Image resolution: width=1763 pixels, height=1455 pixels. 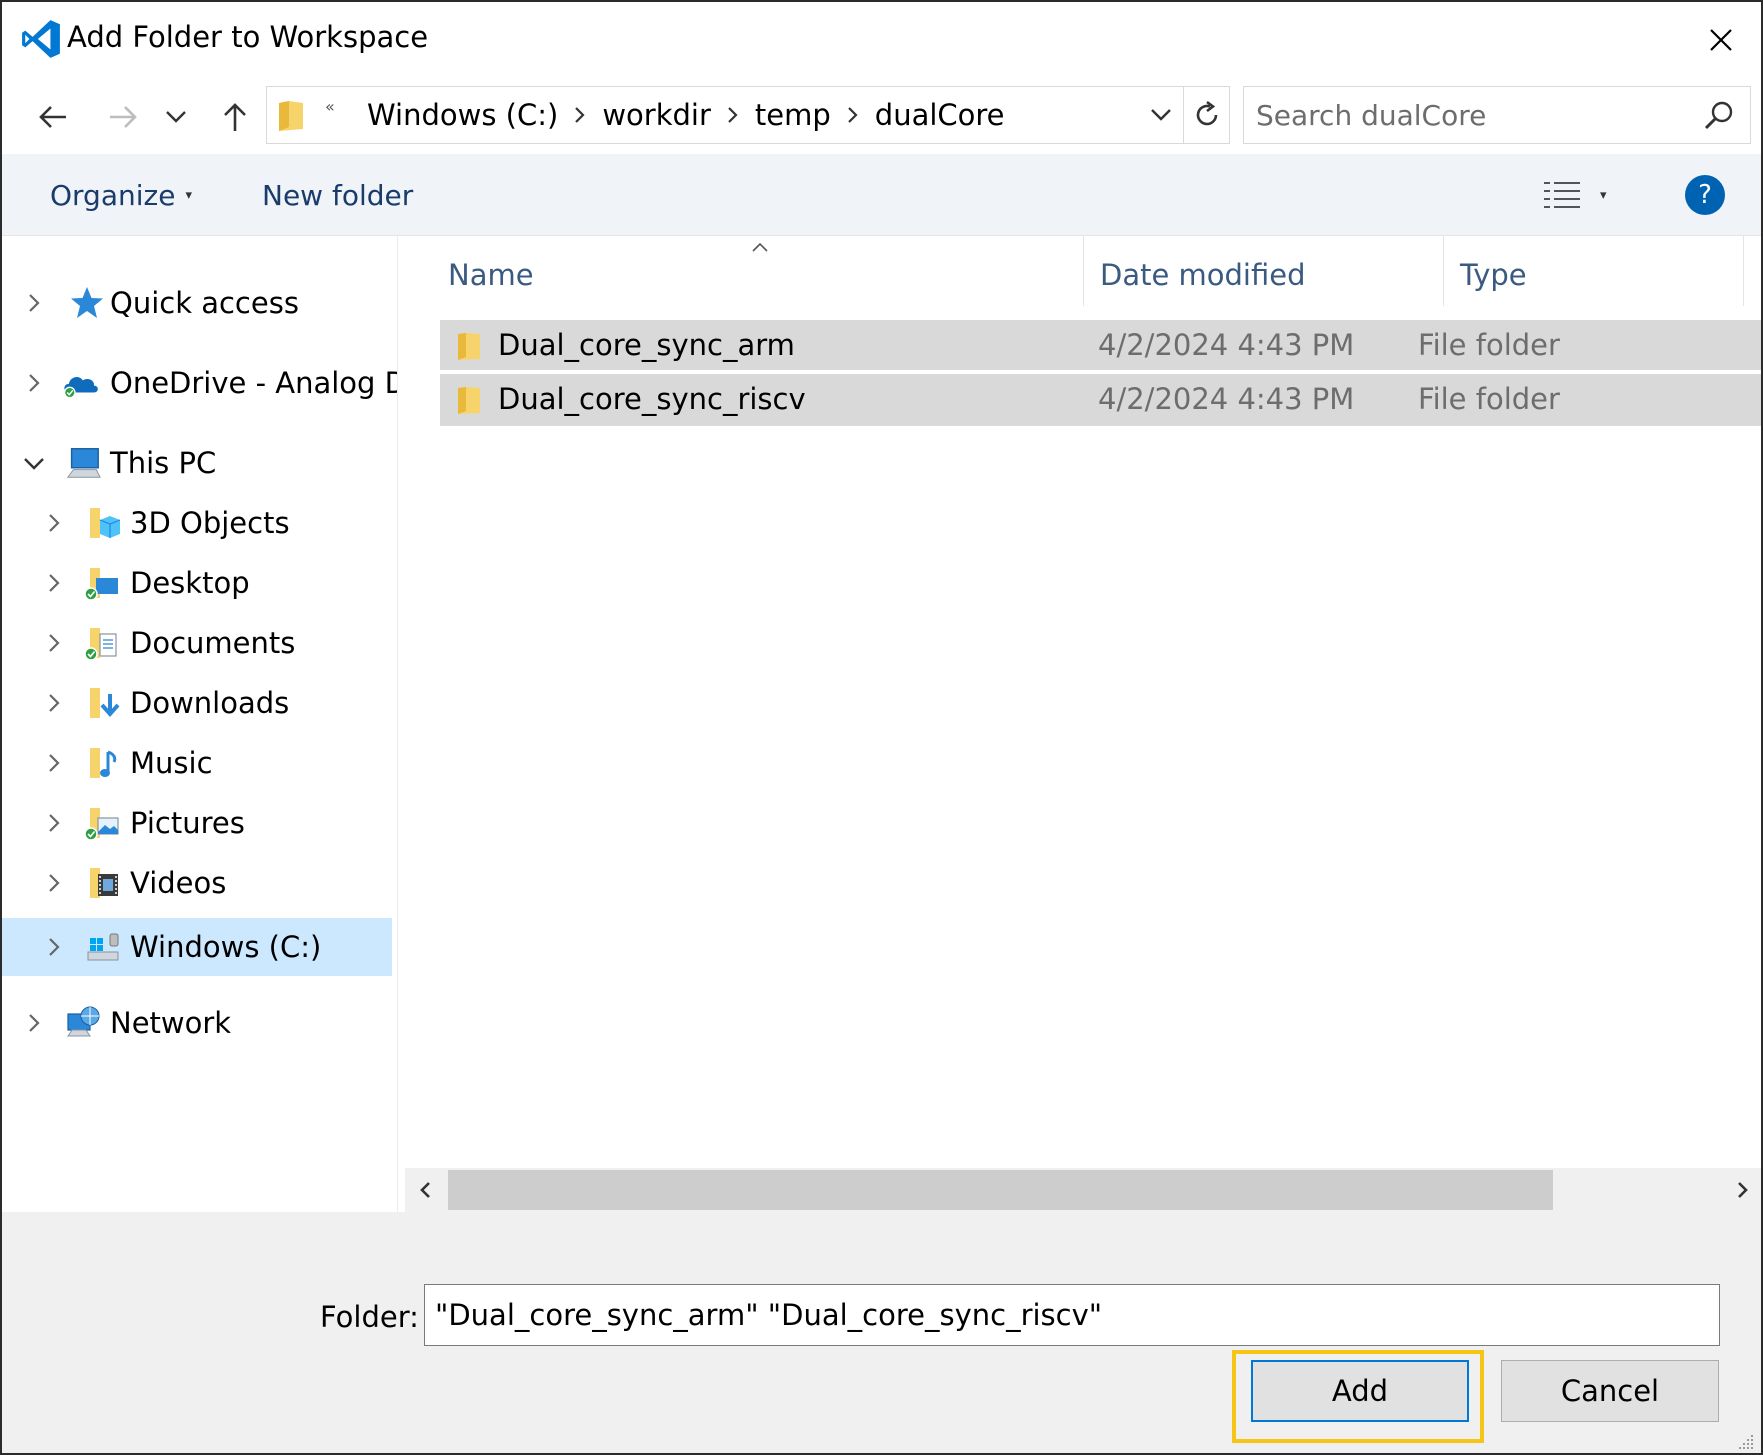 I want to click on sidebar-item-label: This PC, so click(x=163, y=463).